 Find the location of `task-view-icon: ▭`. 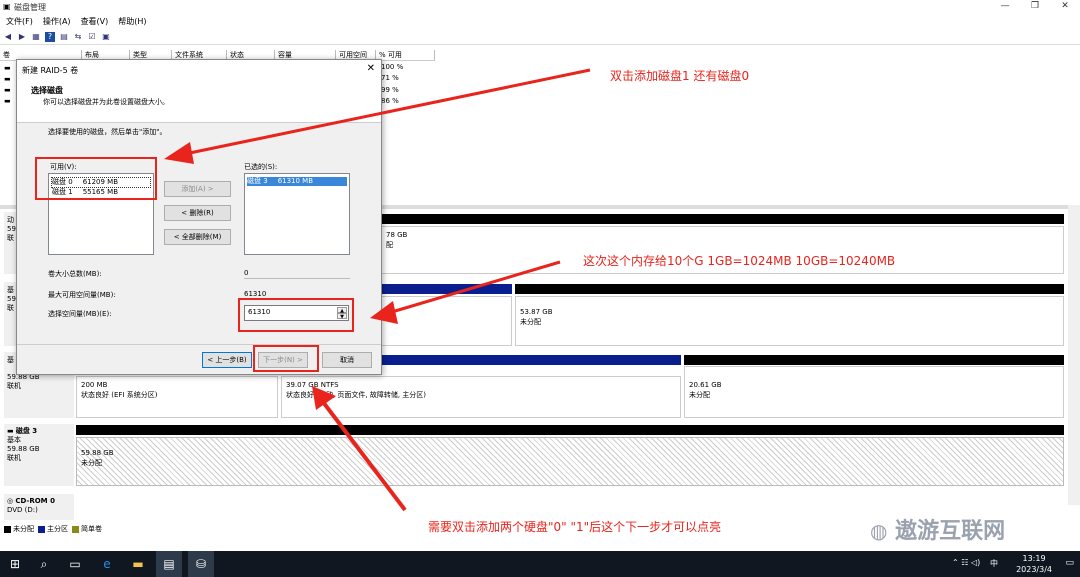

task-view-icon: ▭ is located at coordinates (75, 564).